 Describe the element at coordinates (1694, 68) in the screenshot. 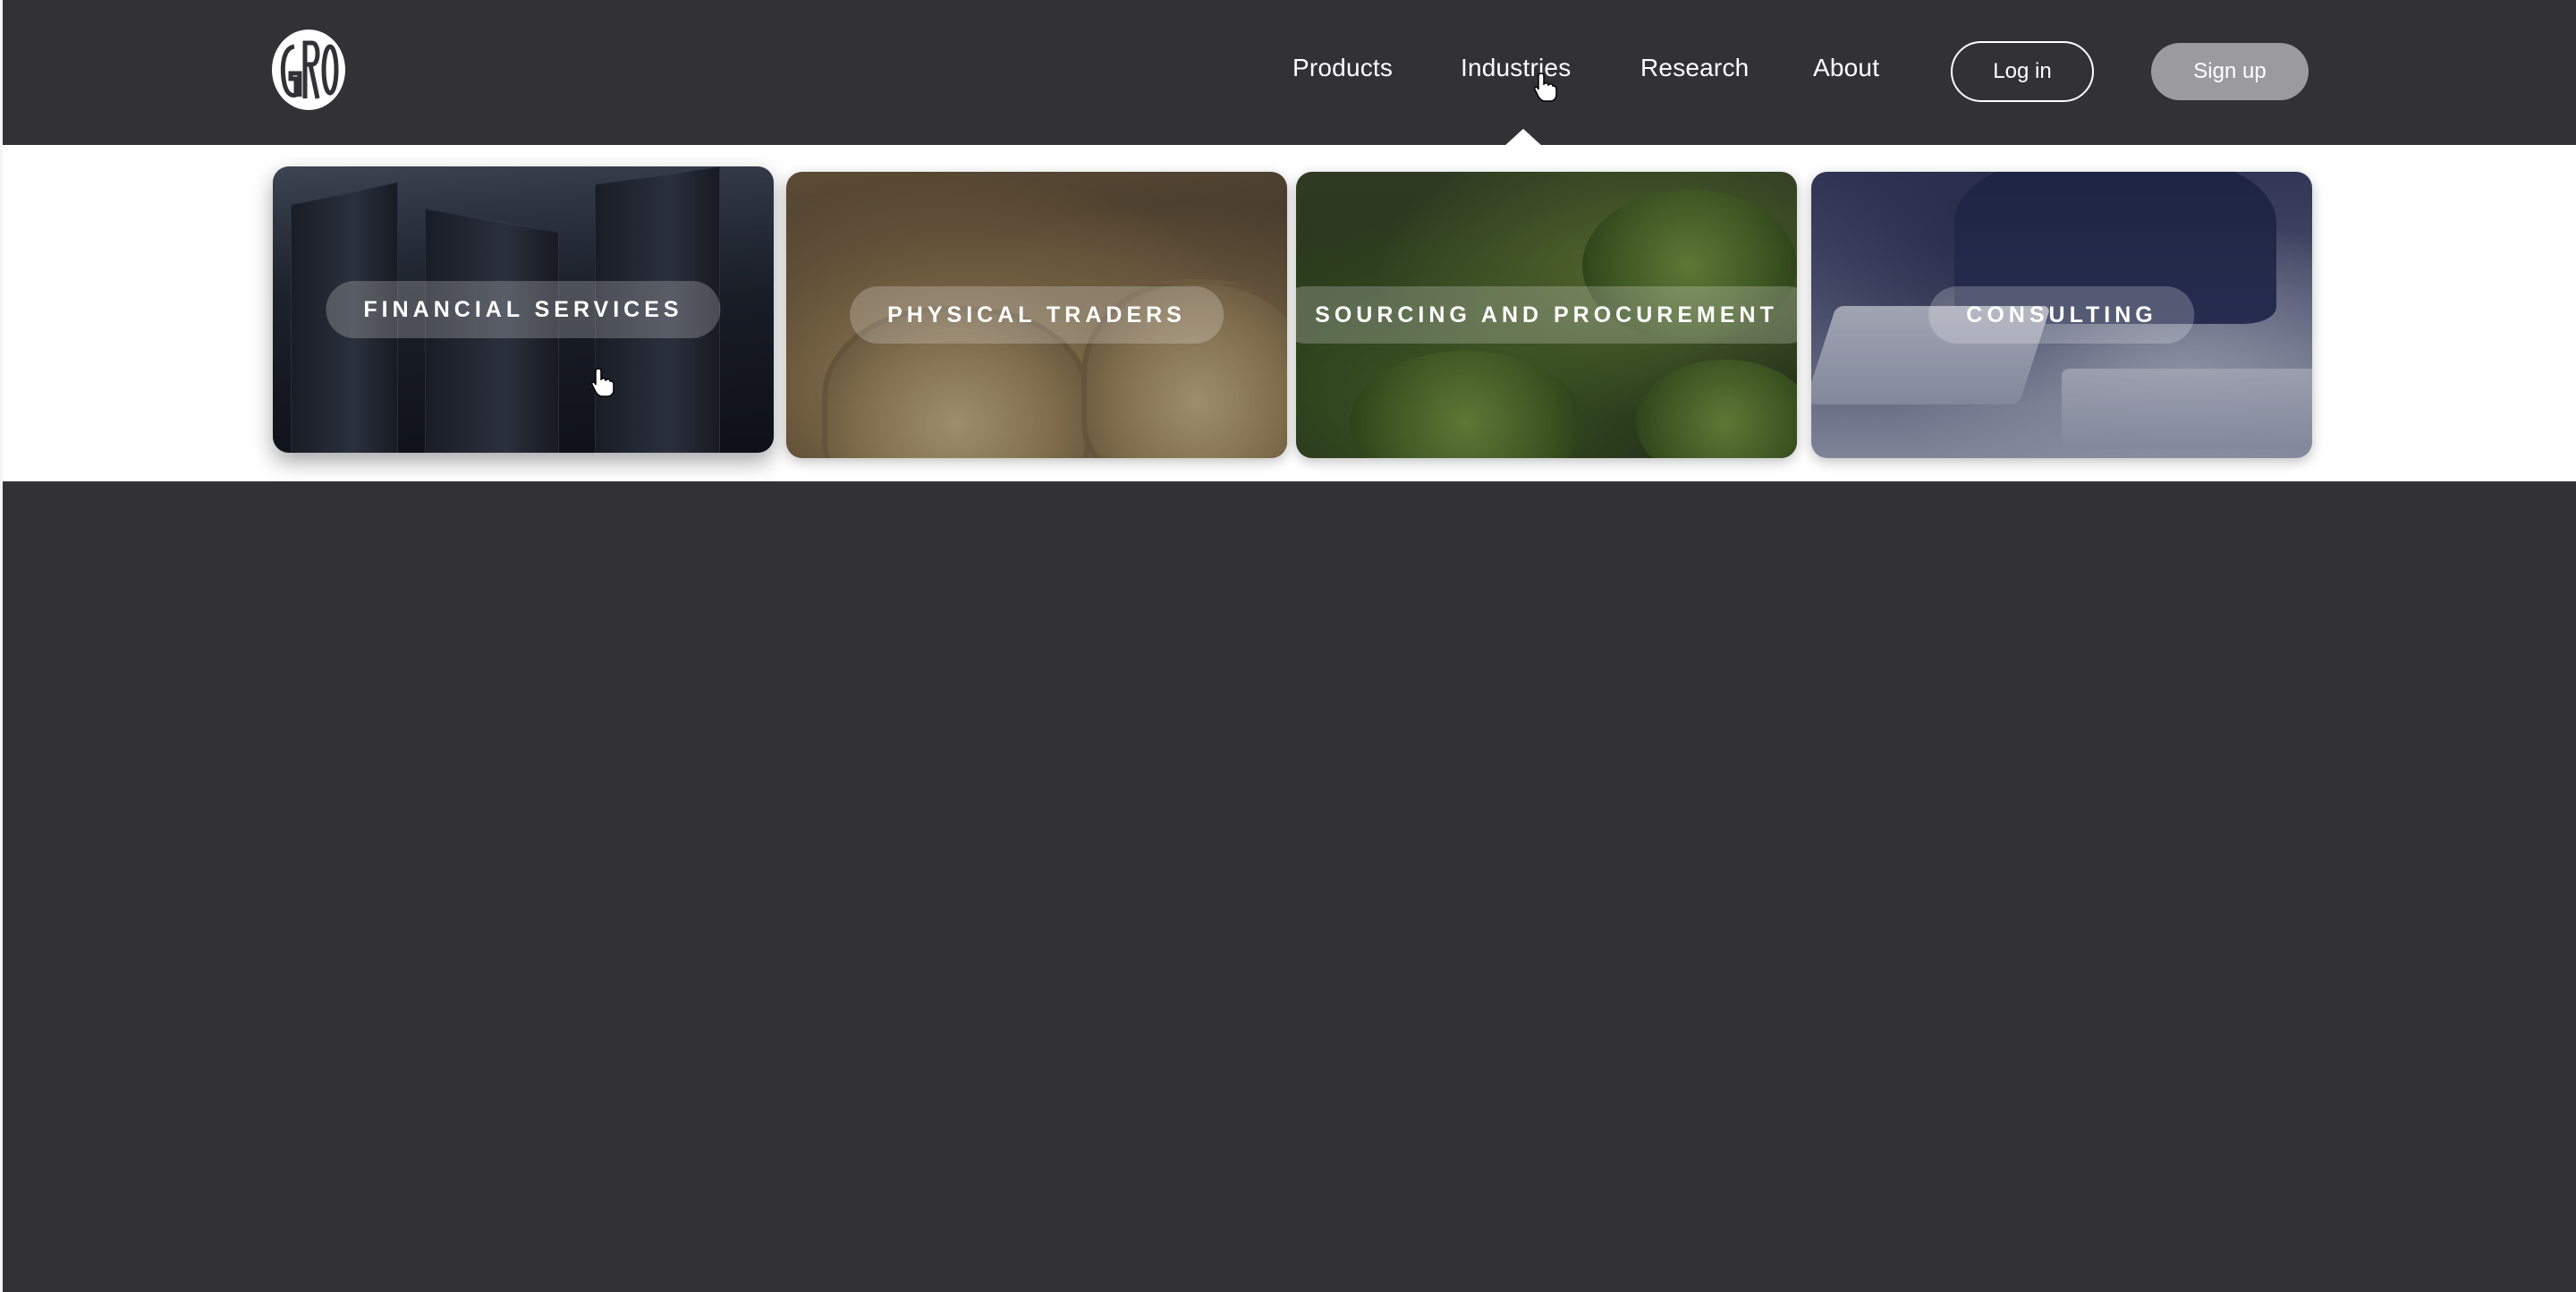

I see `nav-research: Research` at that location.